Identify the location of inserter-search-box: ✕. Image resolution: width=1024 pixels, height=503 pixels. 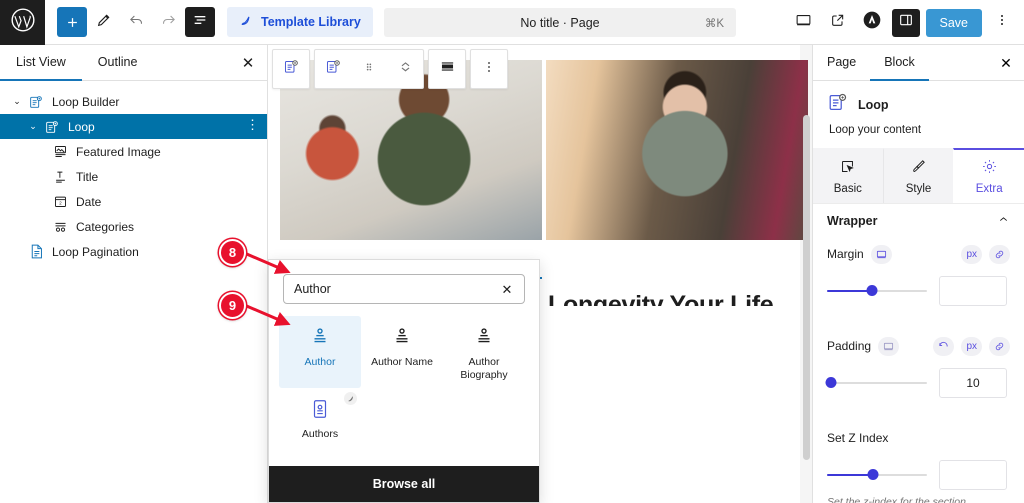
(404, 289).